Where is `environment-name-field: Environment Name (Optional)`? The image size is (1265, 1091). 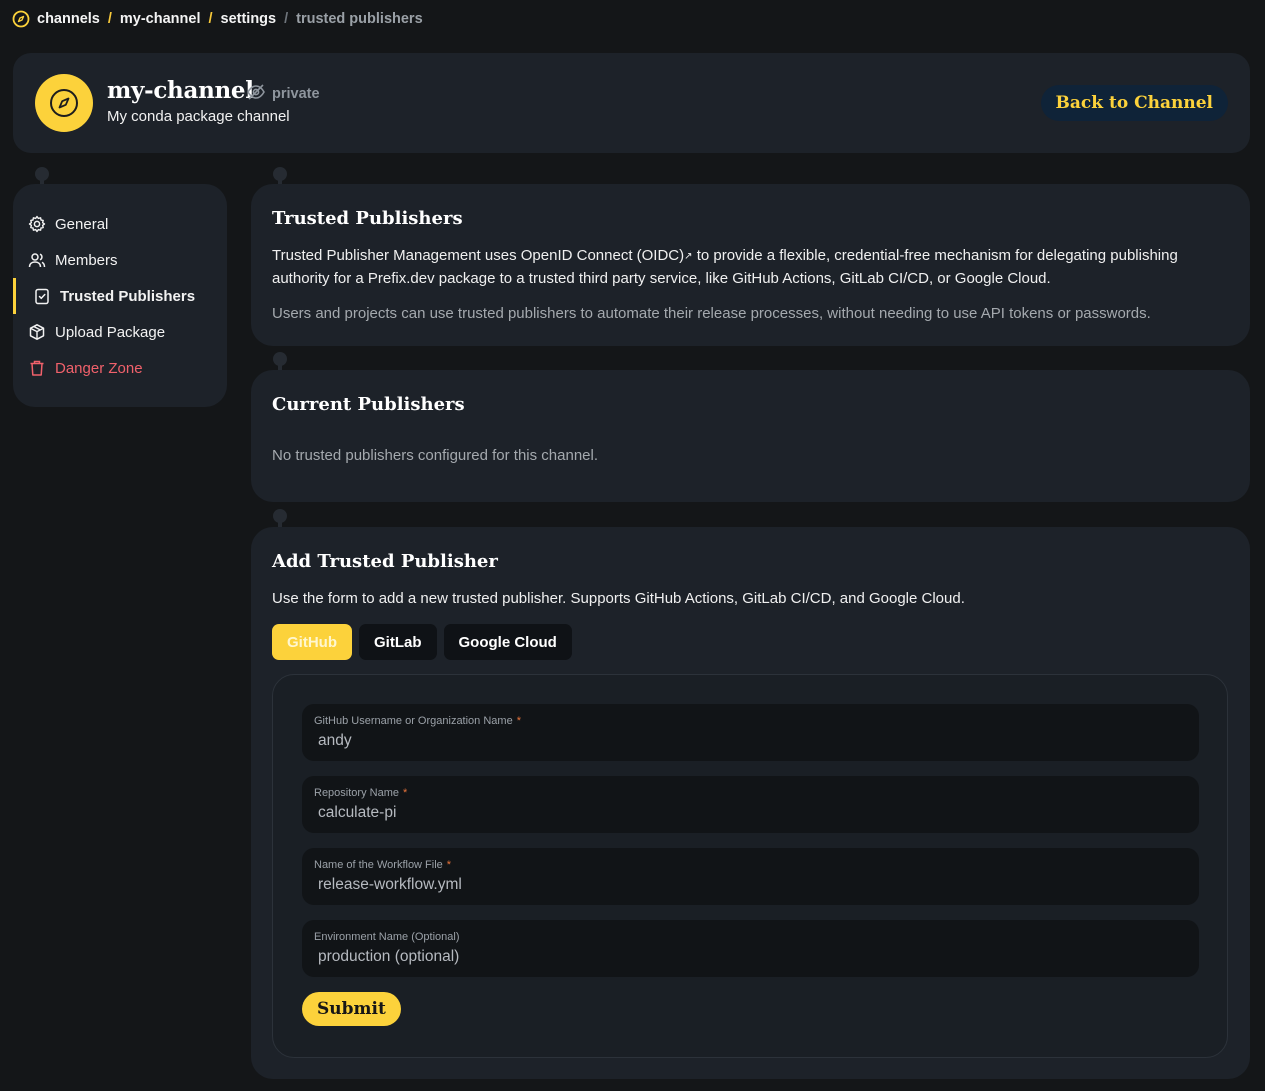 environment-name-field: Environment Name (Optional) is located at coordinates (750, 948).